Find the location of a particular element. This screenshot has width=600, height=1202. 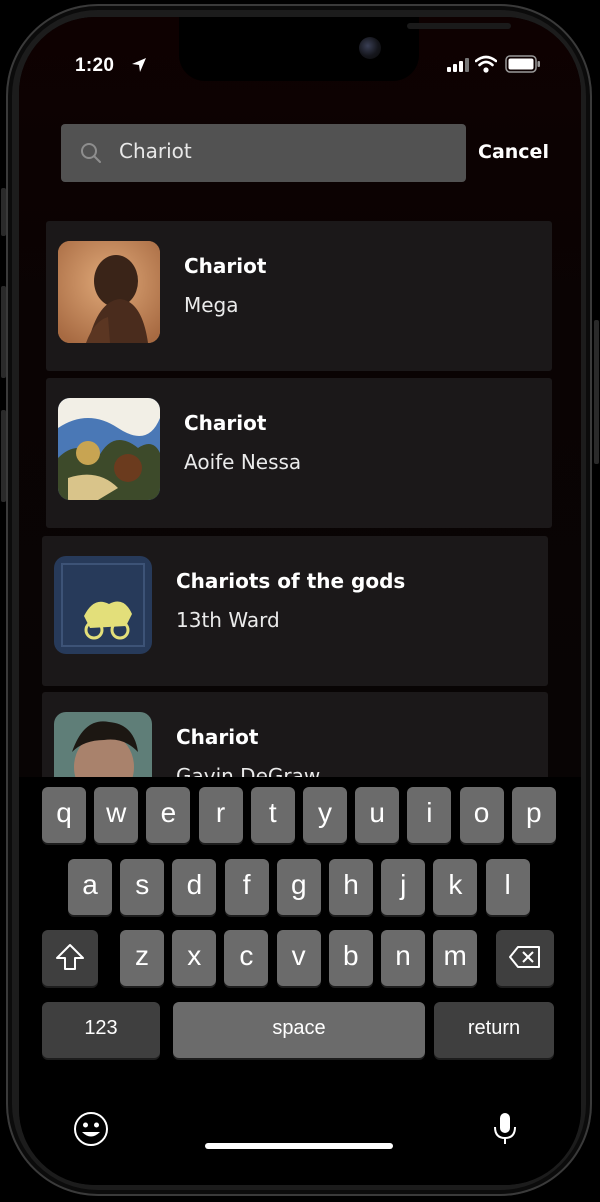

key-m: m is located at coordinates (455, 958).